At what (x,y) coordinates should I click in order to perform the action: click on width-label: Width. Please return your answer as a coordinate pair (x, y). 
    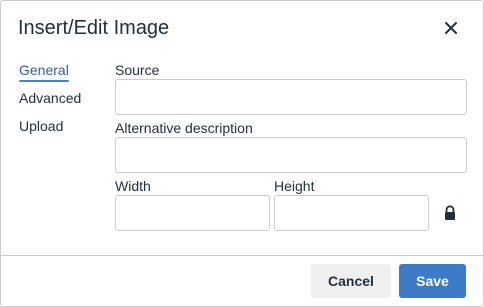
    Looking at the image, I should click on (133, 186).